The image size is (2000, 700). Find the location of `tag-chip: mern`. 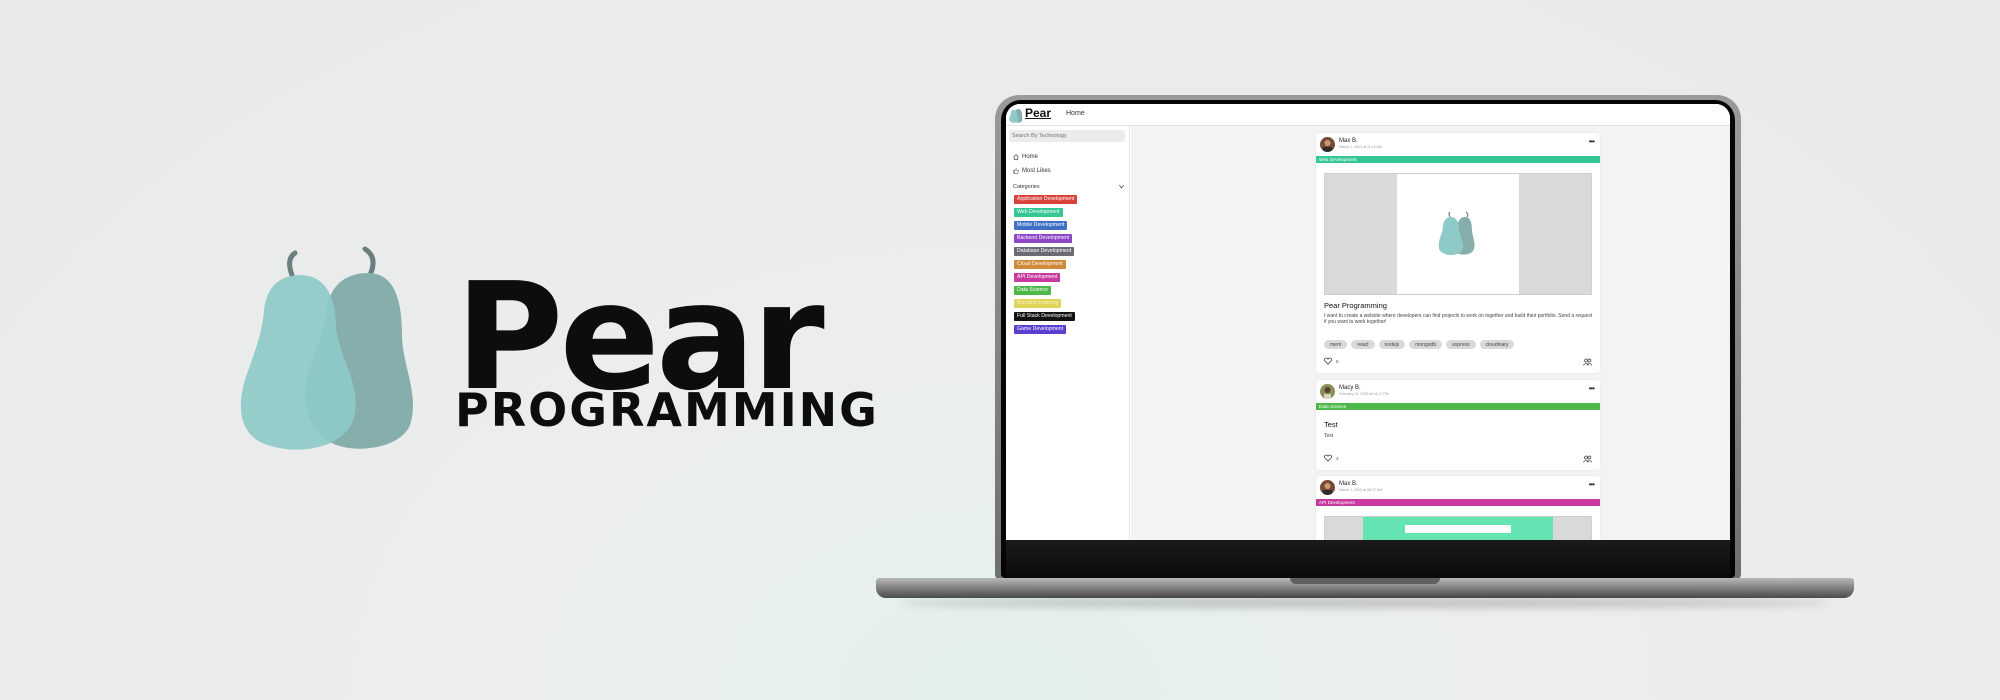

tag-chip: mern is located at coordinates (1336, 344).